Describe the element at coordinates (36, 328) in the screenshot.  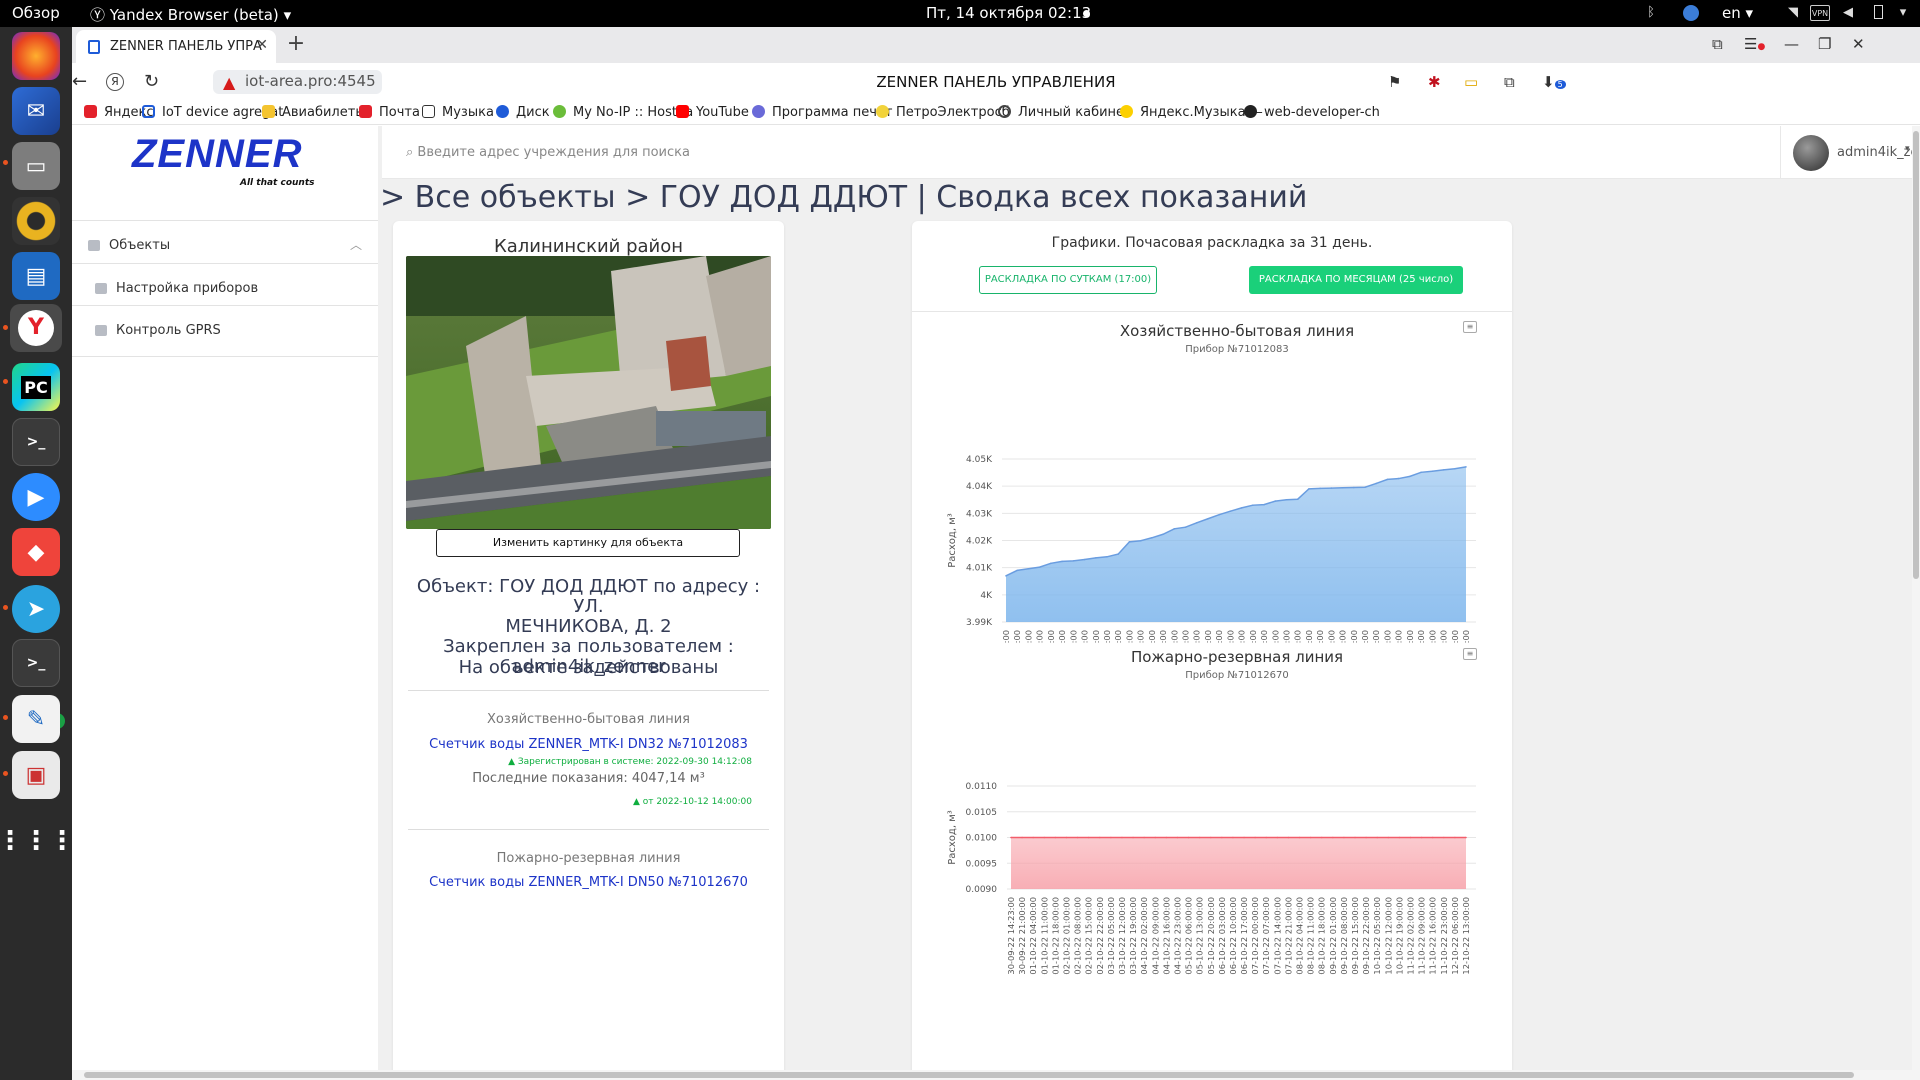
I see `yandex-browser-icon: Y` at that location.